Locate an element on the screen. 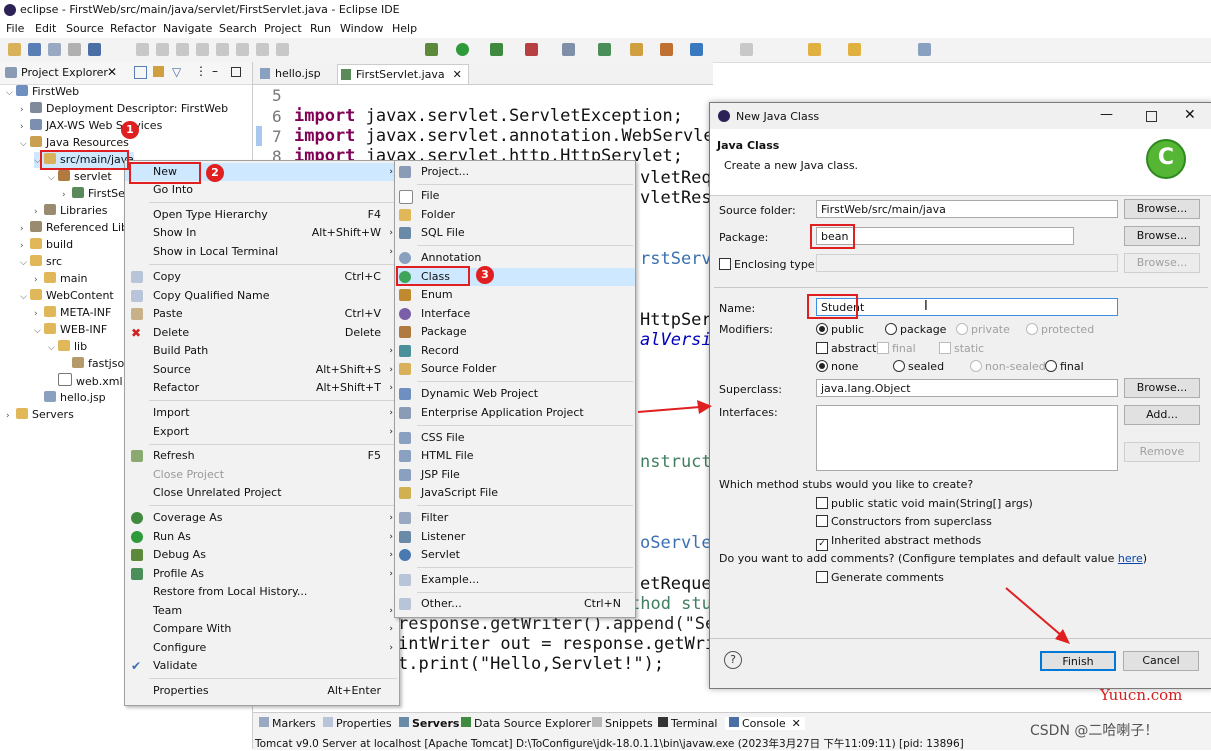  tab-hello-jsp: hello.jsp is located at coordinates (292, 73).